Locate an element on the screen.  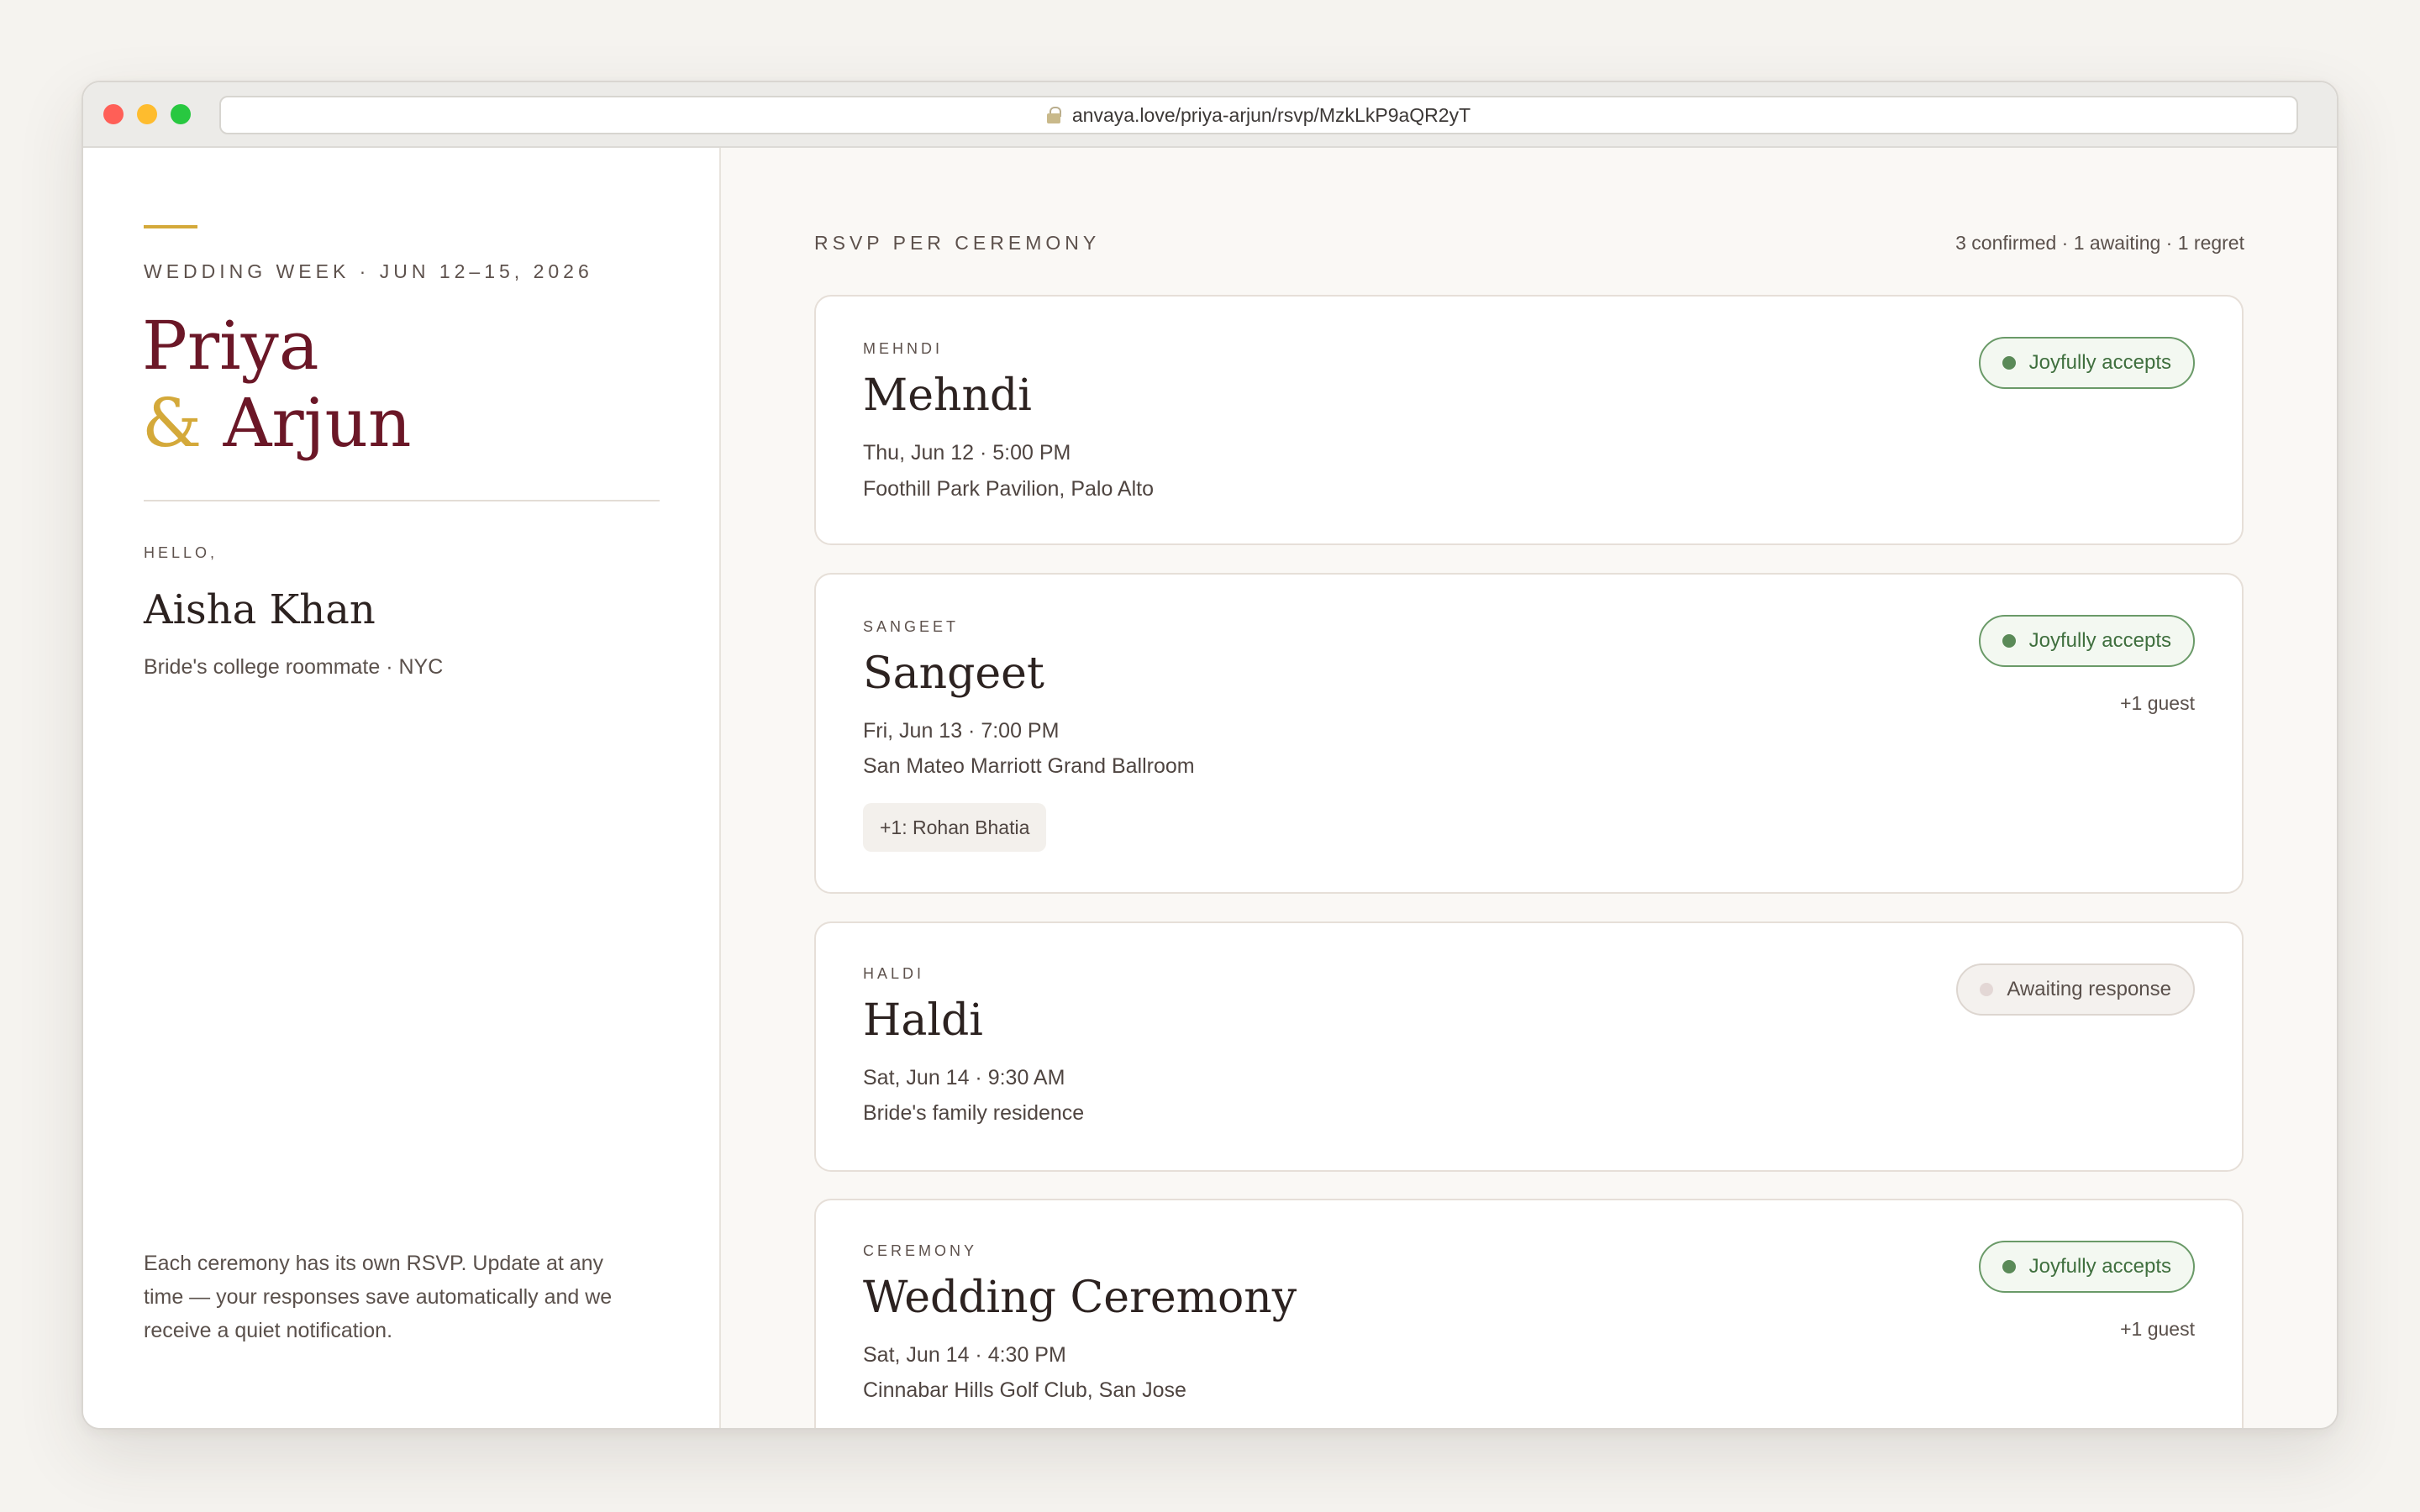
close-window-button is located at coordinates (113, 114).